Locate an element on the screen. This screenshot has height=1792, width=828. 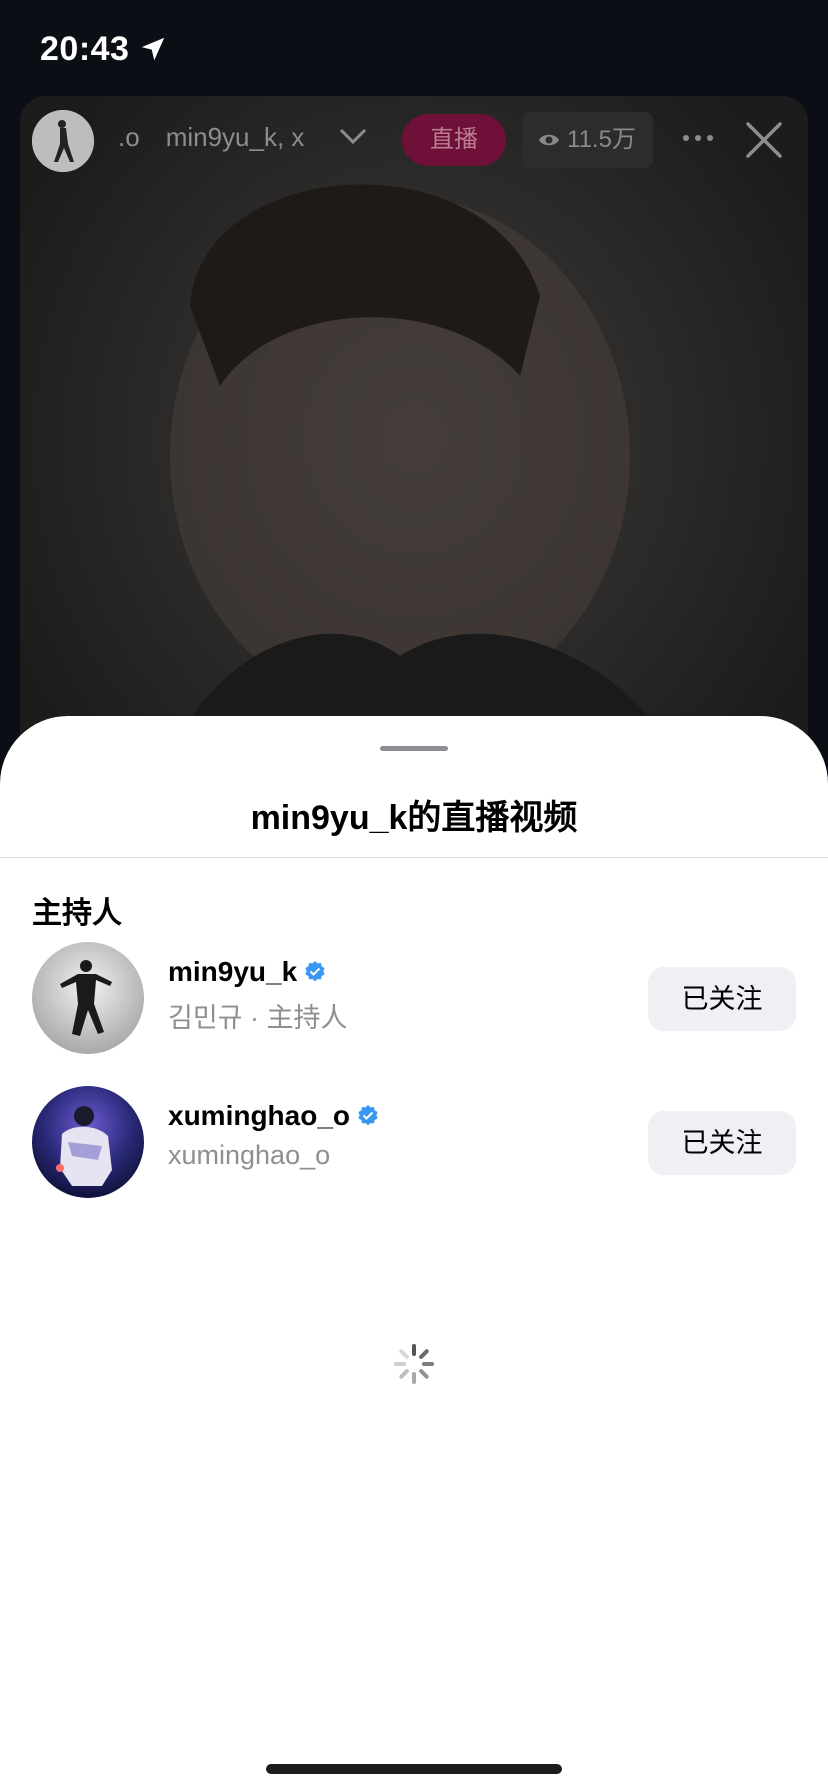
host-username: min9yu_k is located at coordinates (247, 972).